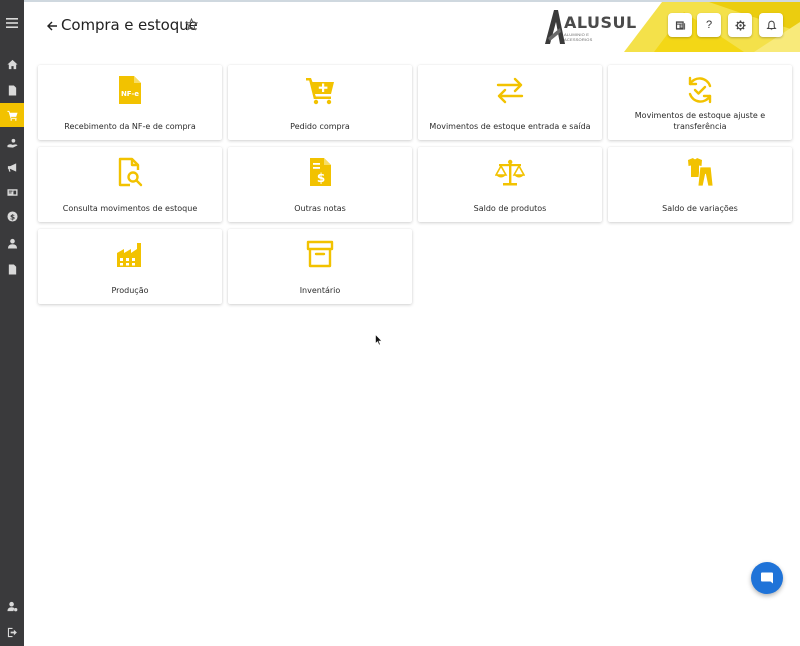  What do you see at coordinates (320, 208) in the screenshot?
I see `card-label: Outras notas` at bounding box center [320, 208].